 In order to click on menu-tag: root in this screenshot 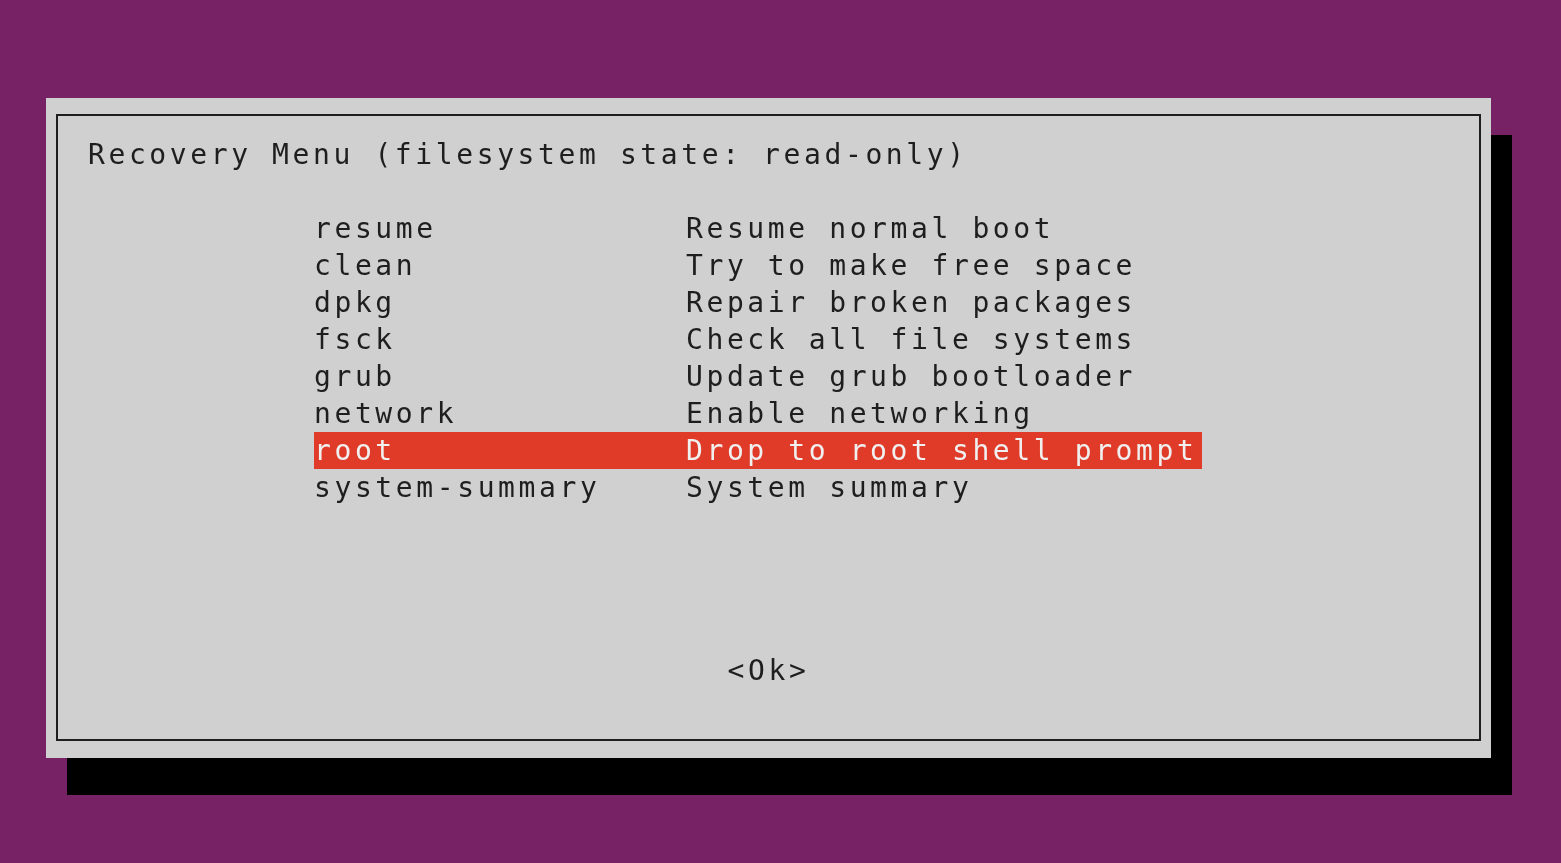, I will do `click(500, 450)`.